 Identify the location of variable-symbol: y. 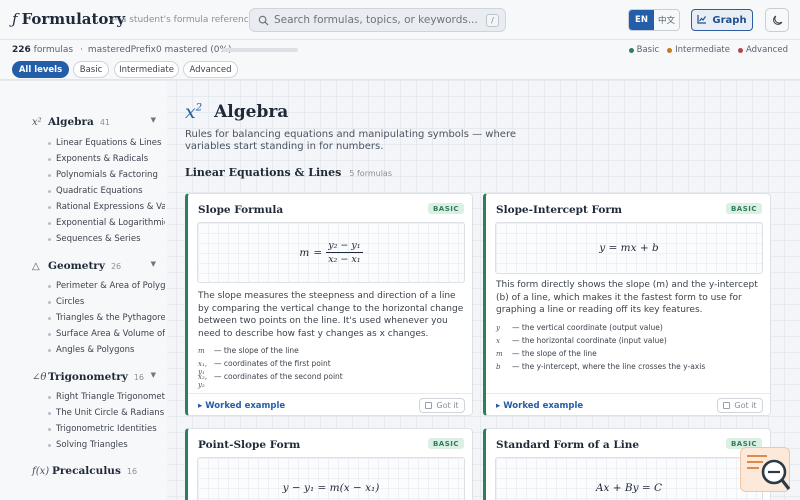
(498, 328).